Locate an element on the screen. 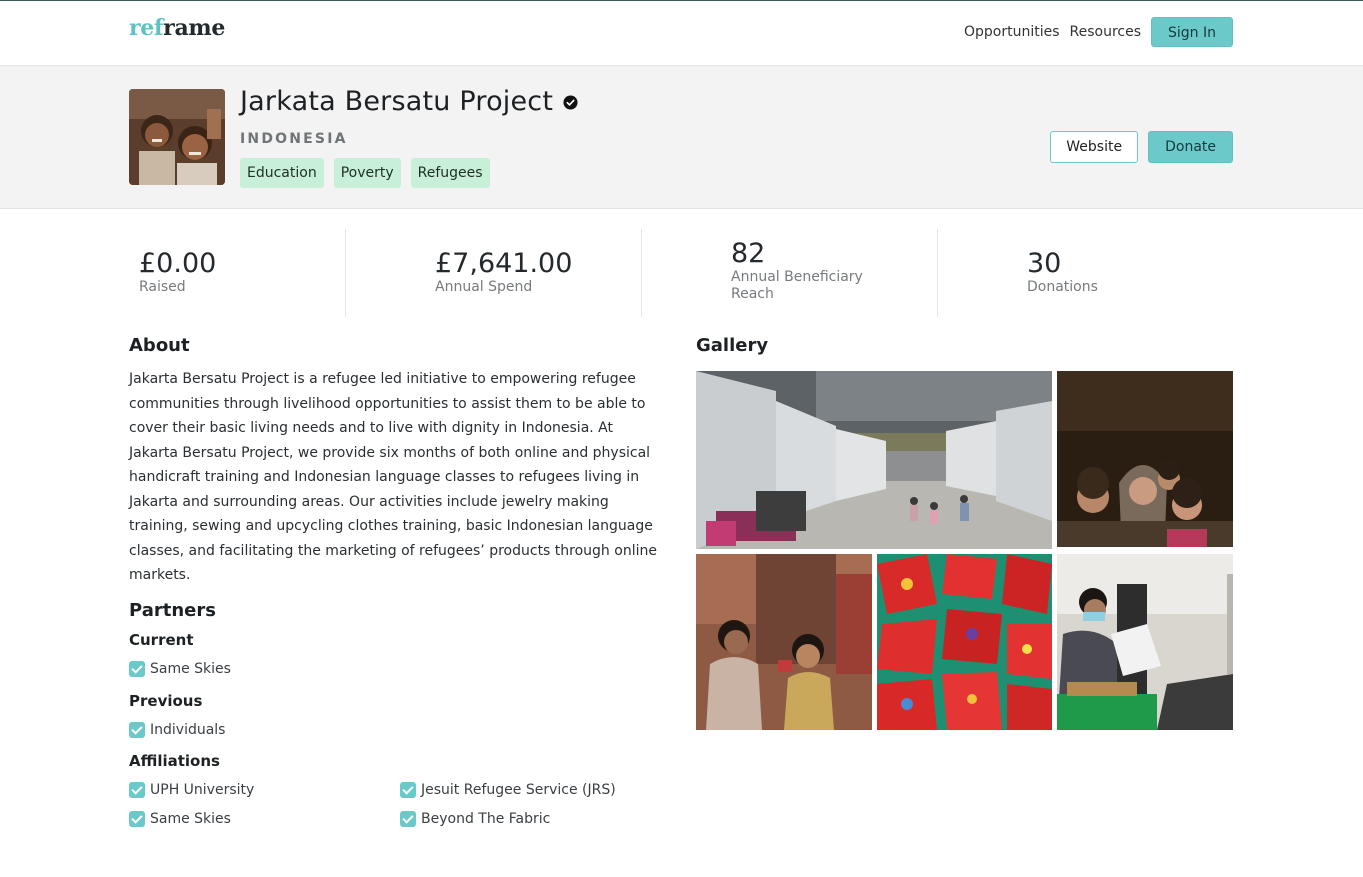  reframe-logo: reframe is located at coordinates (177, 28).